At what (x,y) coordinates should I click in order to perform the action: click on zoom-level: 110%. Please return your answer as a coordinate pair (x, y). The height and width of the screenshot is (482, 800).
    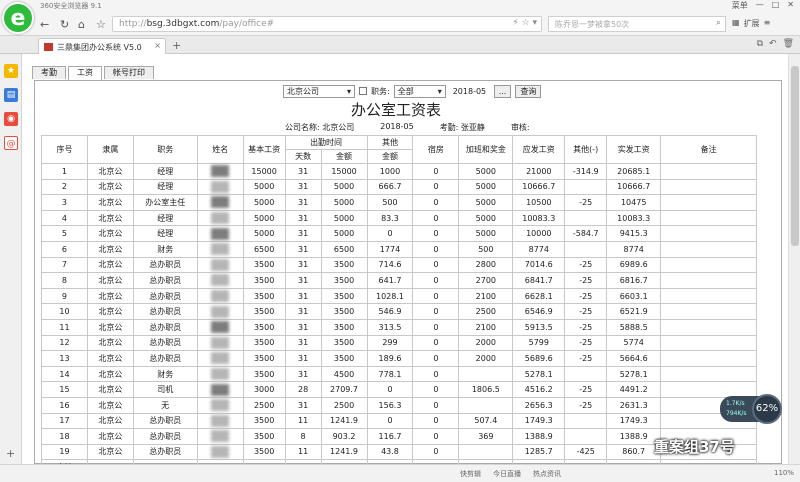
    Looking at the image, I should click on (784, 473).